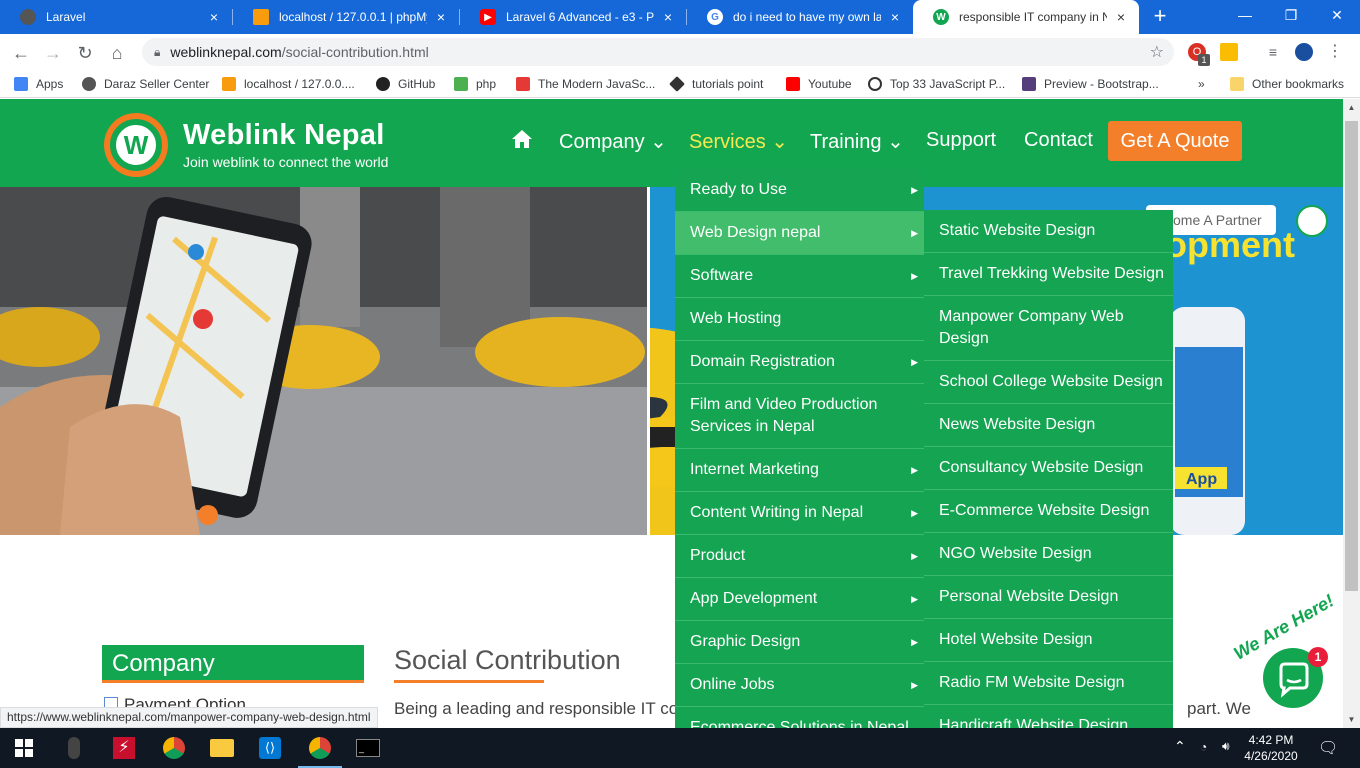 This screenshot has width=1360, height=768. Describe the element at coordinates (1048, 716) in the screenshot. I see `submenu-item-handicraft: Handicraft Website Design` at that location.